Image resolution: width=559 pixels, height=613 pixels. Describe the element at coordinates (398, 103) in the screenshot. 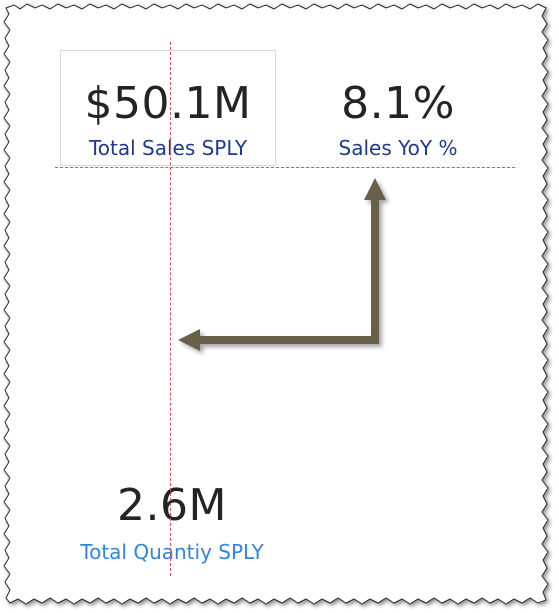

I see `sales-yoy-value: 8.1%` at that location.